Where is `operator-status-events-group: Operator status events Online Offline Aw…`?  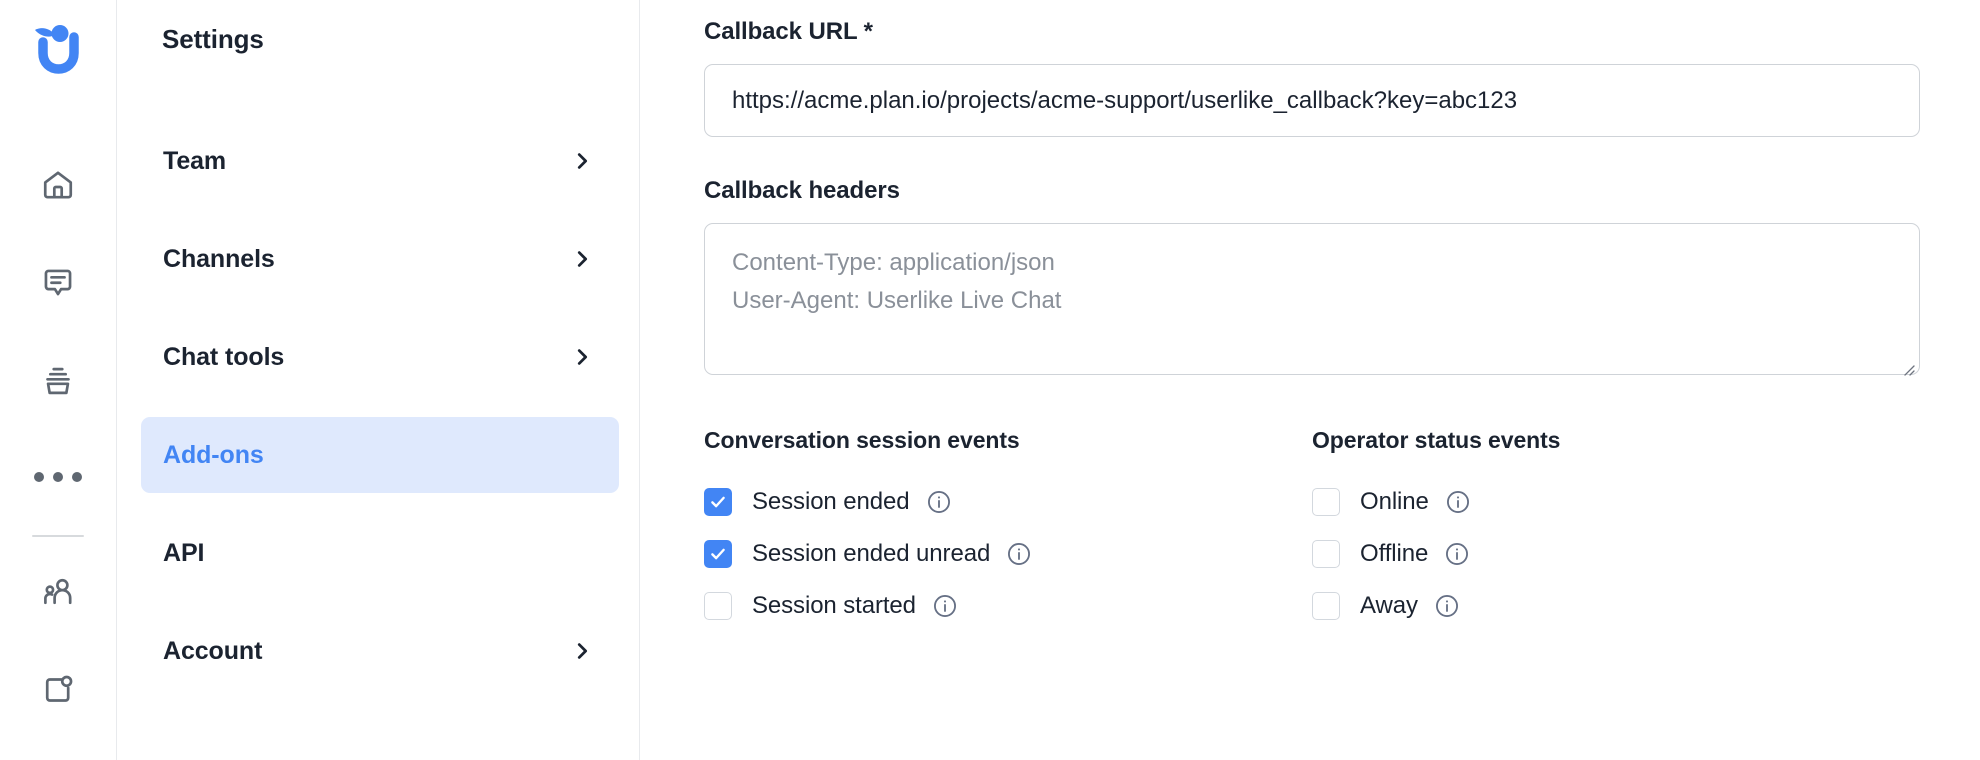
operator-status-events-group: Operator status events Online Offline Aw… is located at coordinates (1616, 529).